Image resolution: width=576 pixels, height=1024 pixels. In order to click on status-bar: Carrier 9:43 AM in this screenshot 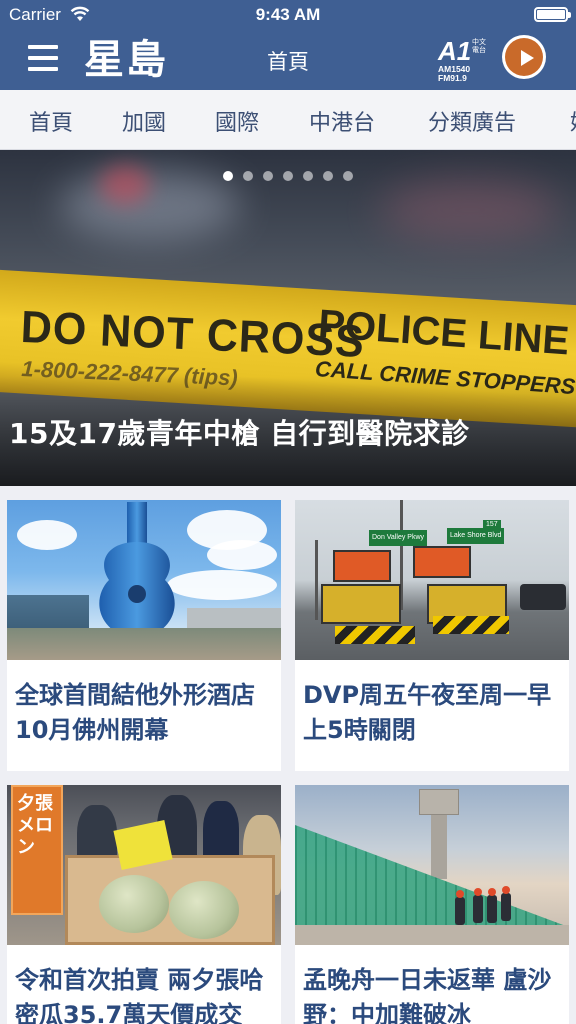, I will do `click(288, 15)`.